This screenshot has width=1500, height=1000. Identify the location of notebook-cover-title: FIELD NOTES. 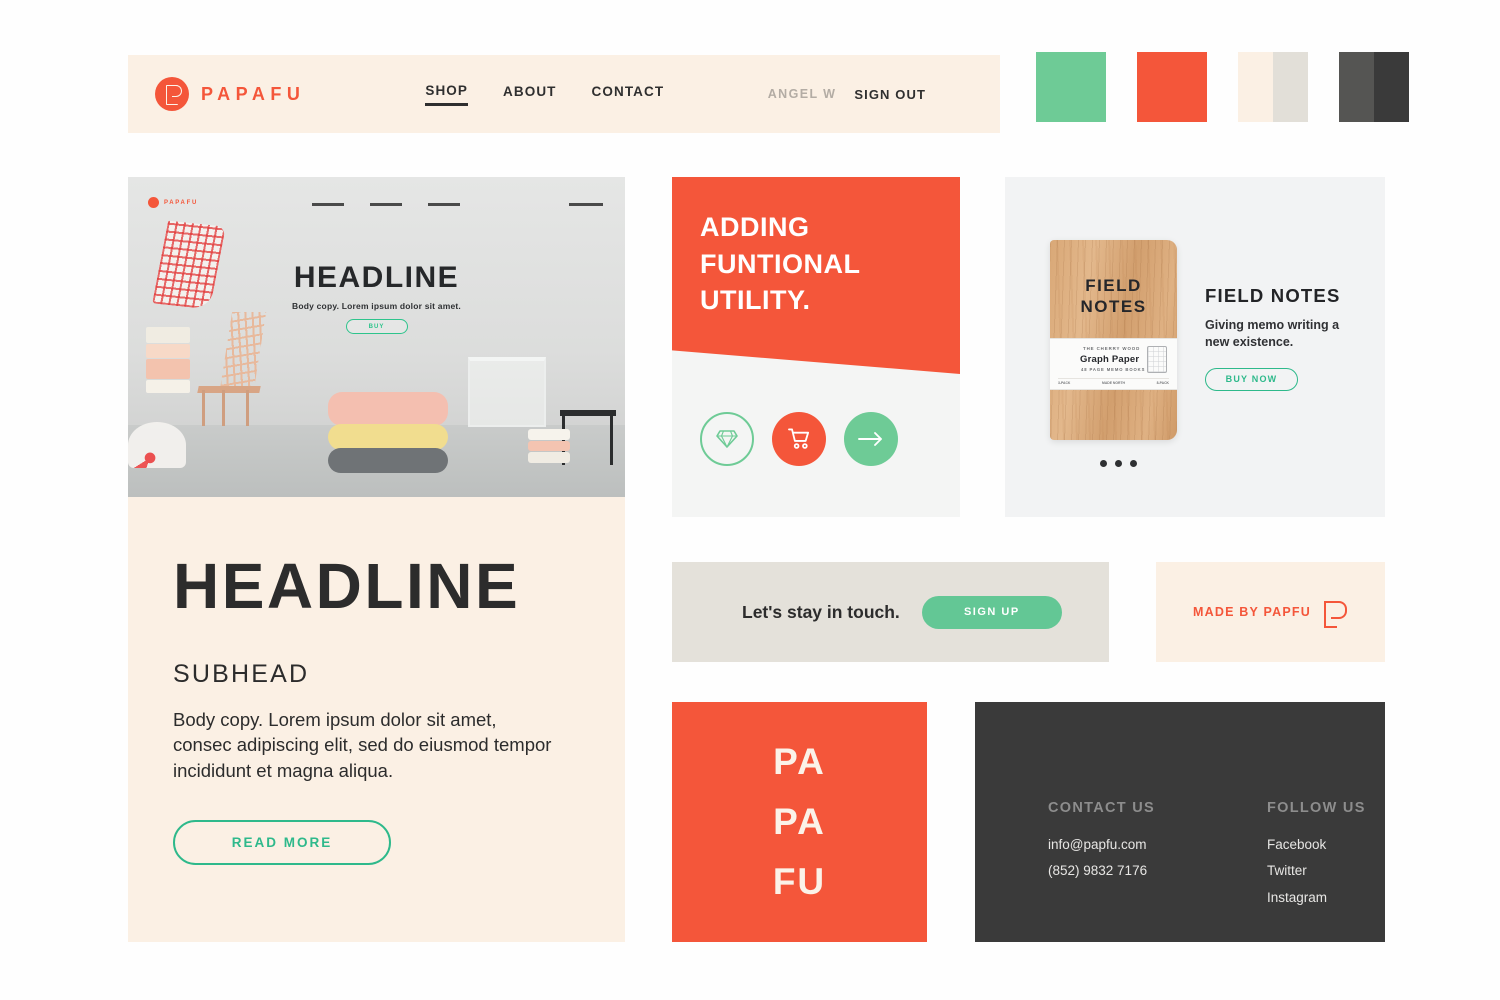
(1113, 296).